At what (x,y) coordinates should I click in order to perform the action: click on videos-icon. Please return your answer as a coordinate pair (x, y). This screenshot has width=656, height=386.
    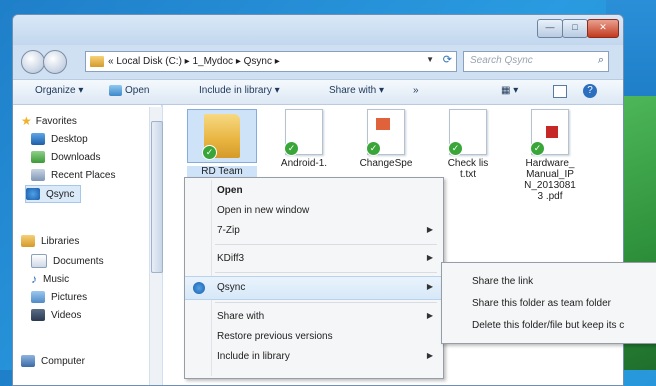
    Looking at the image, I should click on (38, 315).